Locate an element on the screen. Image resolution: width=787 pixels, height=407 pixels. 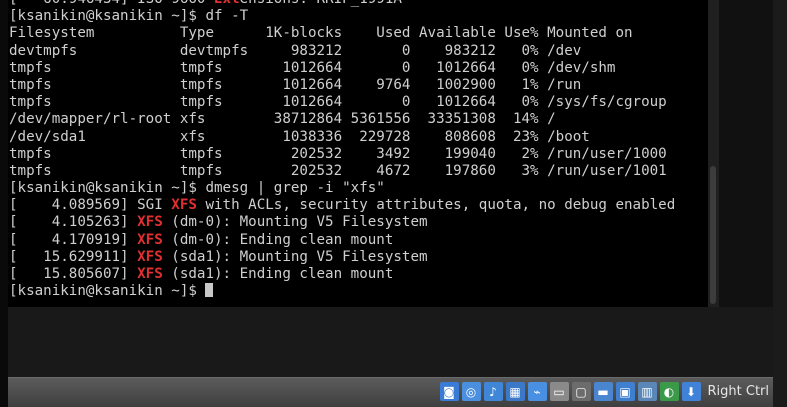
terminal-text: (sda1): Mounting V5 Filesystem is located at coordinates (295, 256).